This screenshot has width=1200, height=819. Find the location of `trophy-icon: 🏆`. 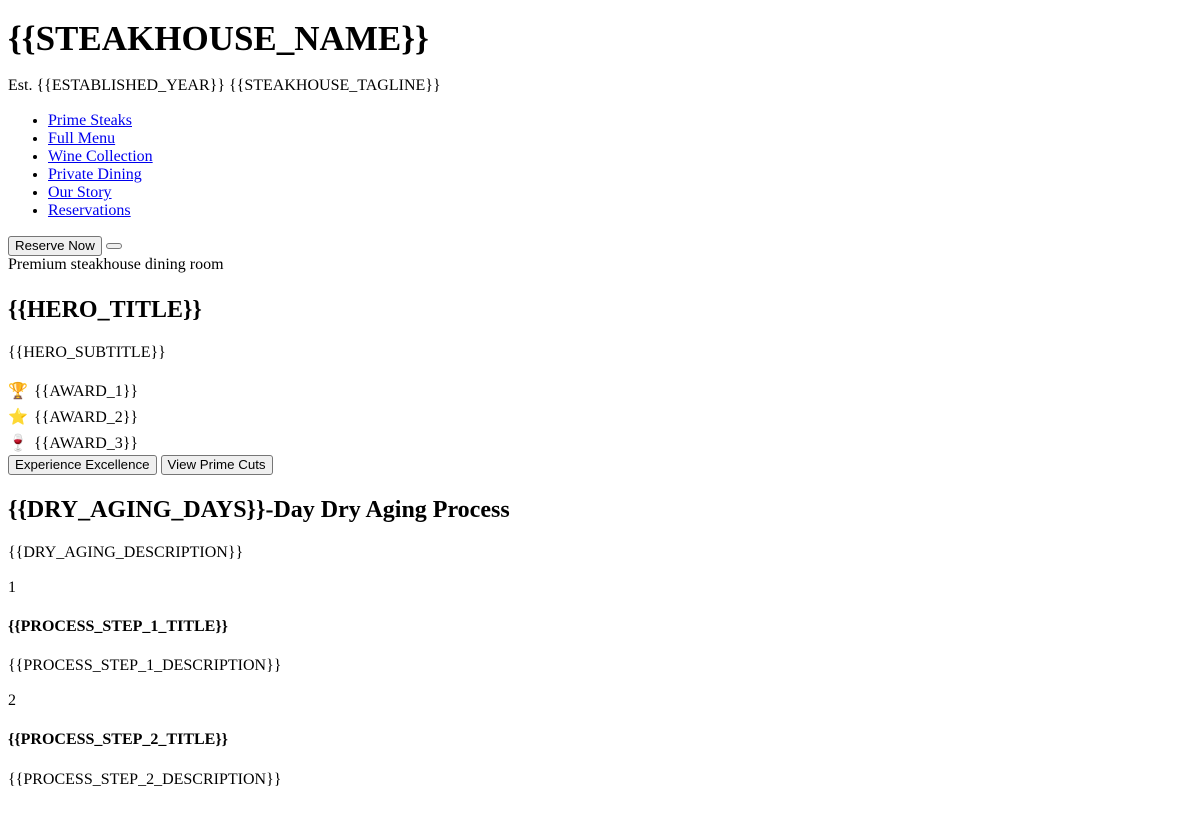

trophy-icon: 🏆 is located at coordinates (18, 391).